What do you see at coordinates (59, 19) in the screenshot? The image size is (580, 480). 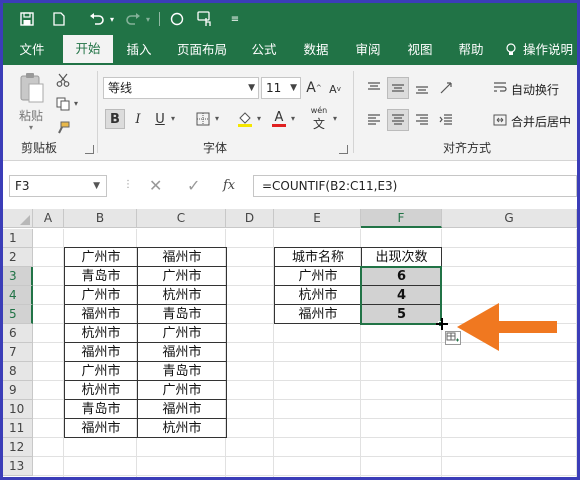 I see `new-file-icon` at bounding box center [59, 19].